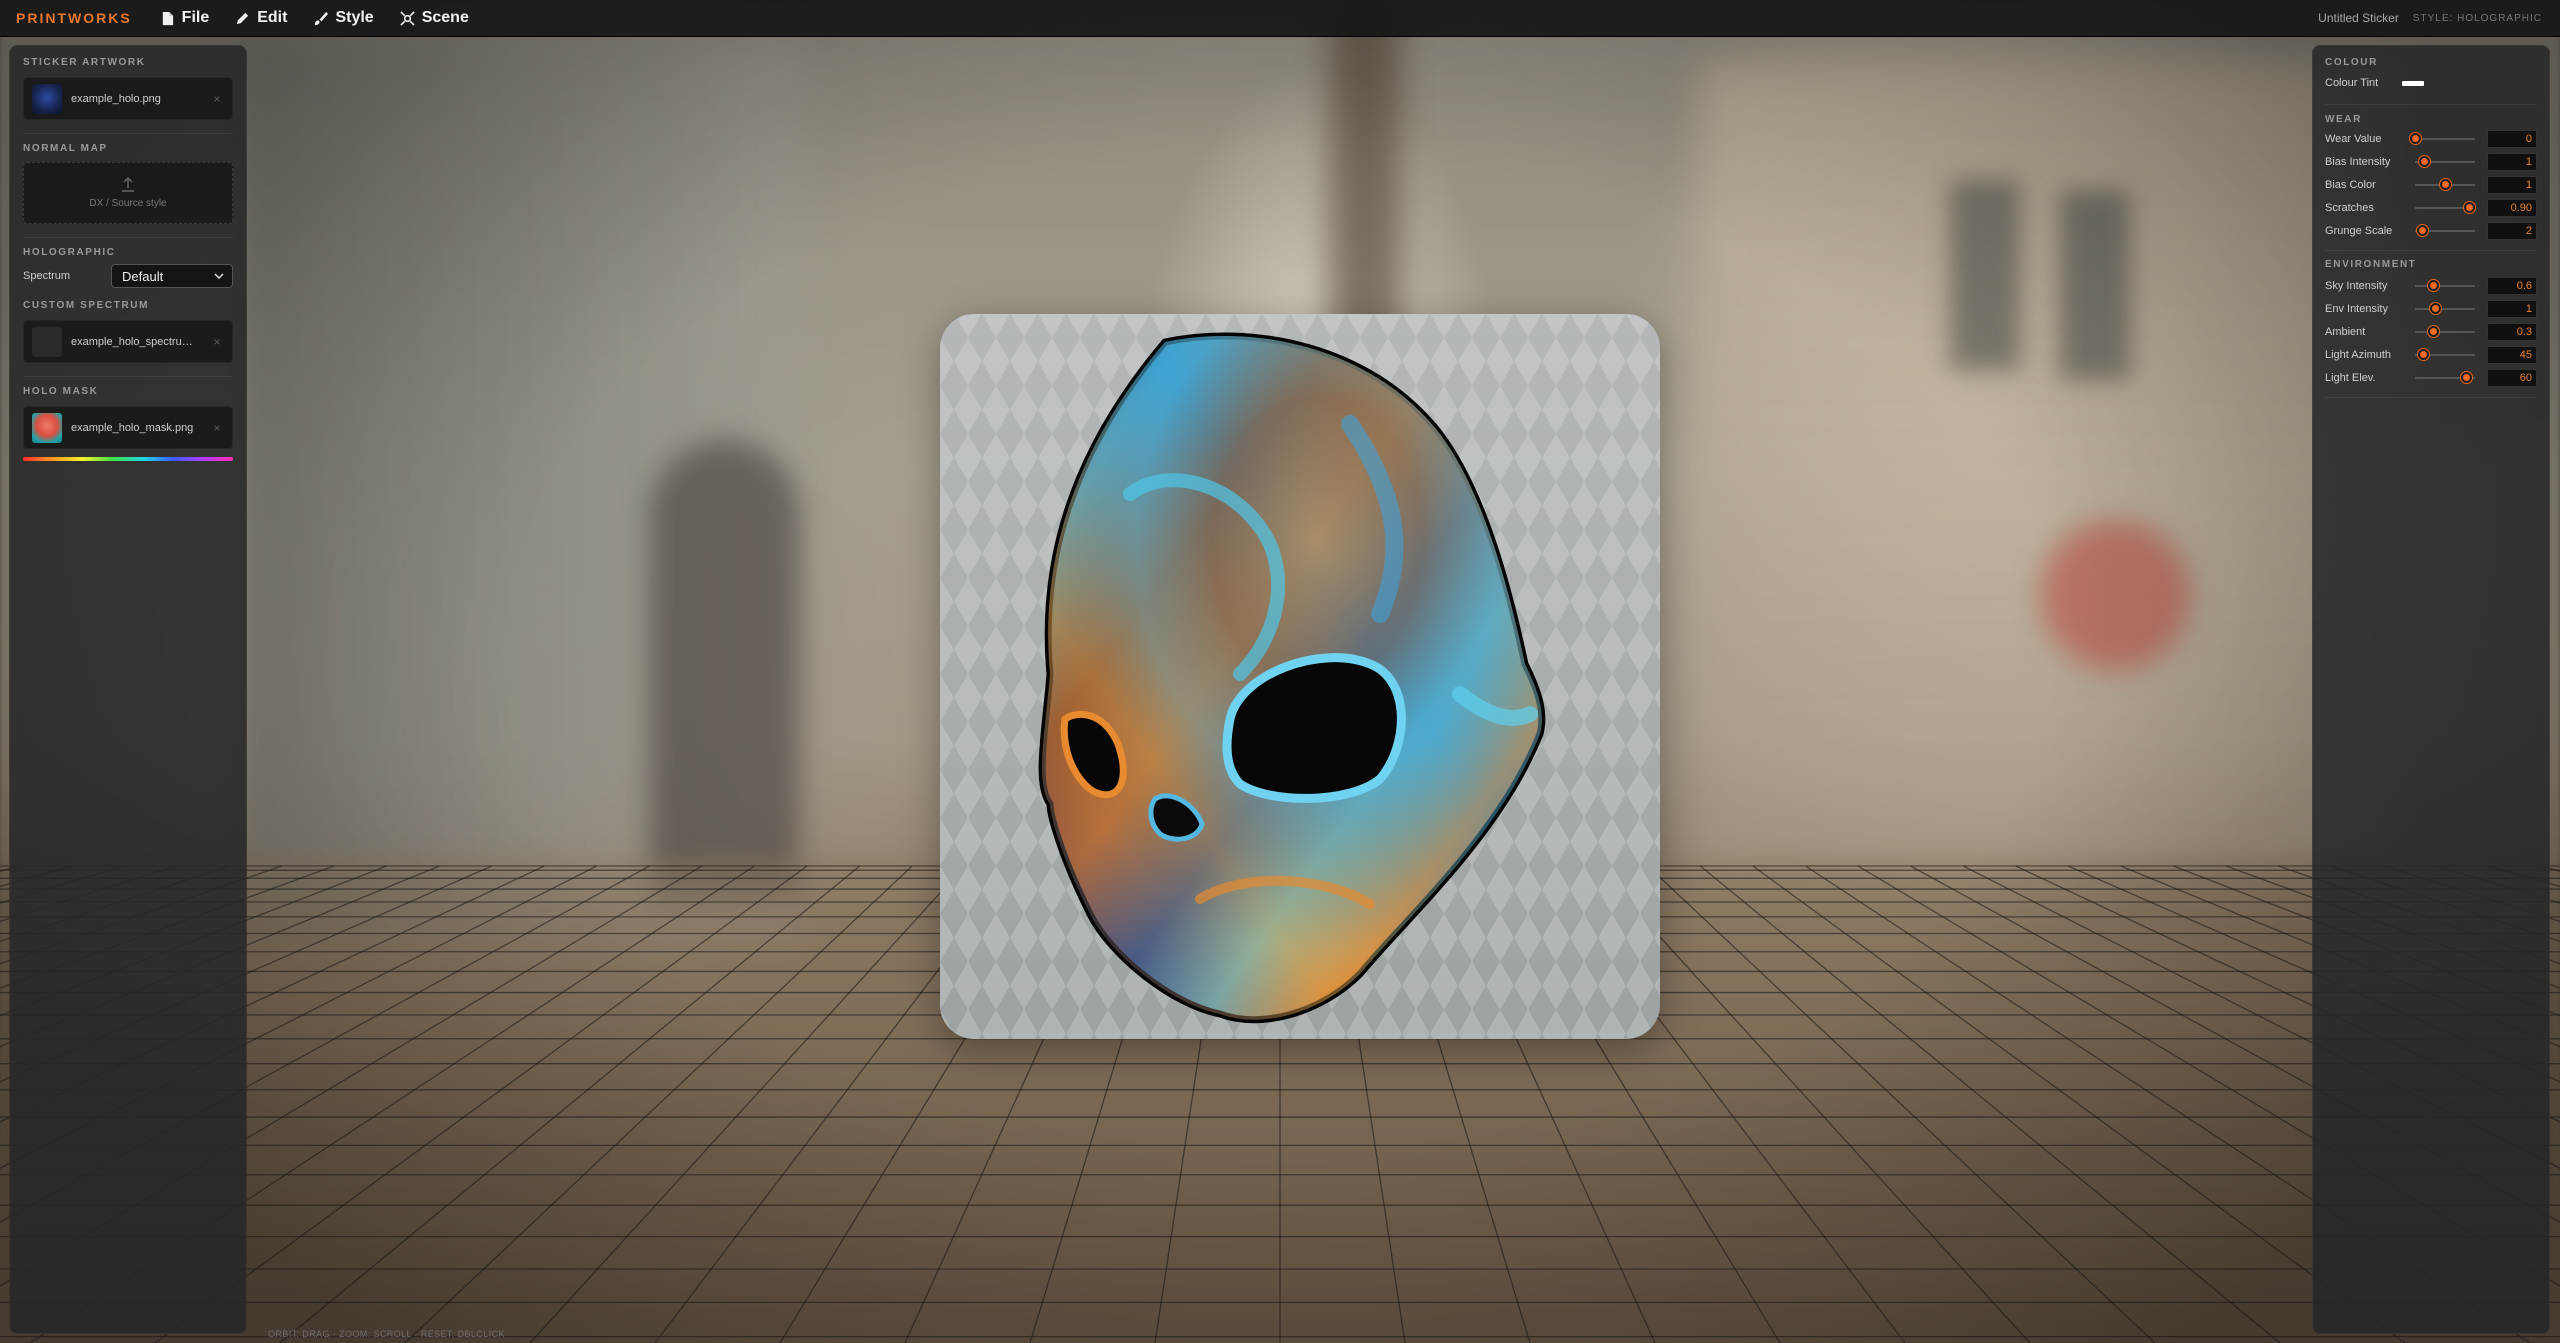 This screenshot has height=1343, width=2560. I want to click on grunge-scale-slider-thumb, so click(2423, 230).